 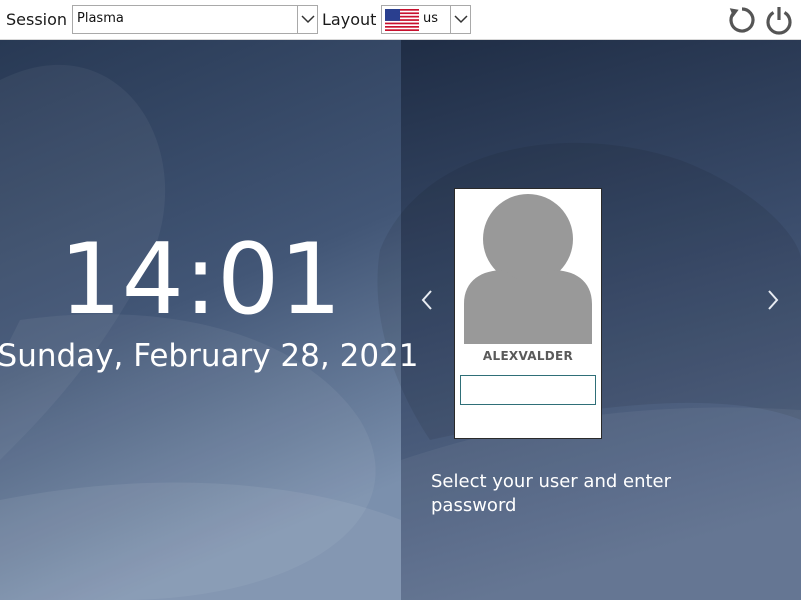 What do you see at coordinates (431, 18) in the screenshot?
I see `layout-value: us` at bounding box center [431, 18].